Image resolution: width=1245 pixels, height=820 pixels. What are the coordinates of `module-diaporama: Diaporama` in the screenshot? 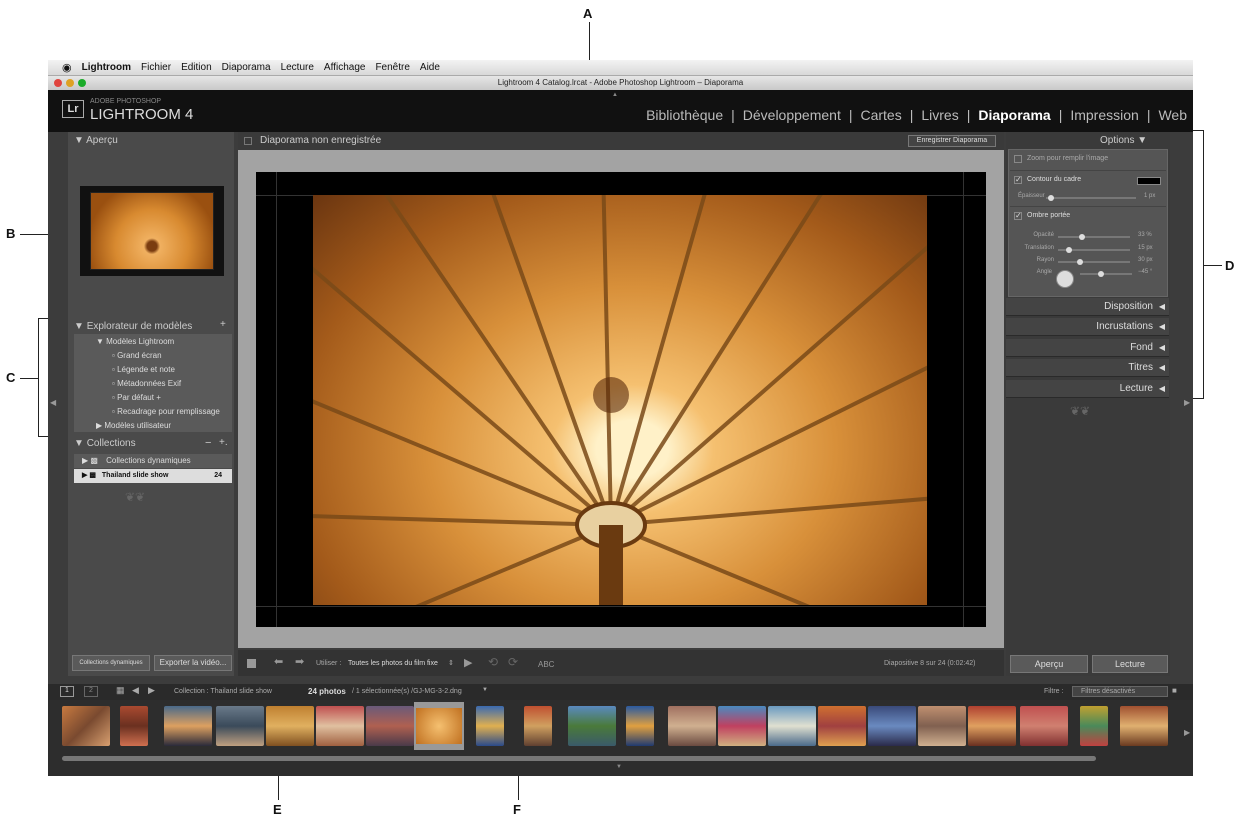 It's located at (1014, 115).